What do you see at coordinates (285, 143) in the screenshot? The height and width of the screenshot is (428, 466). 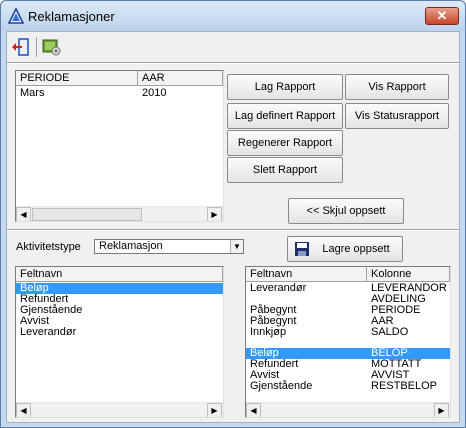 I see `regenerer-rapport-button: Regenerer Rapport` at bounding box center [285, 143].